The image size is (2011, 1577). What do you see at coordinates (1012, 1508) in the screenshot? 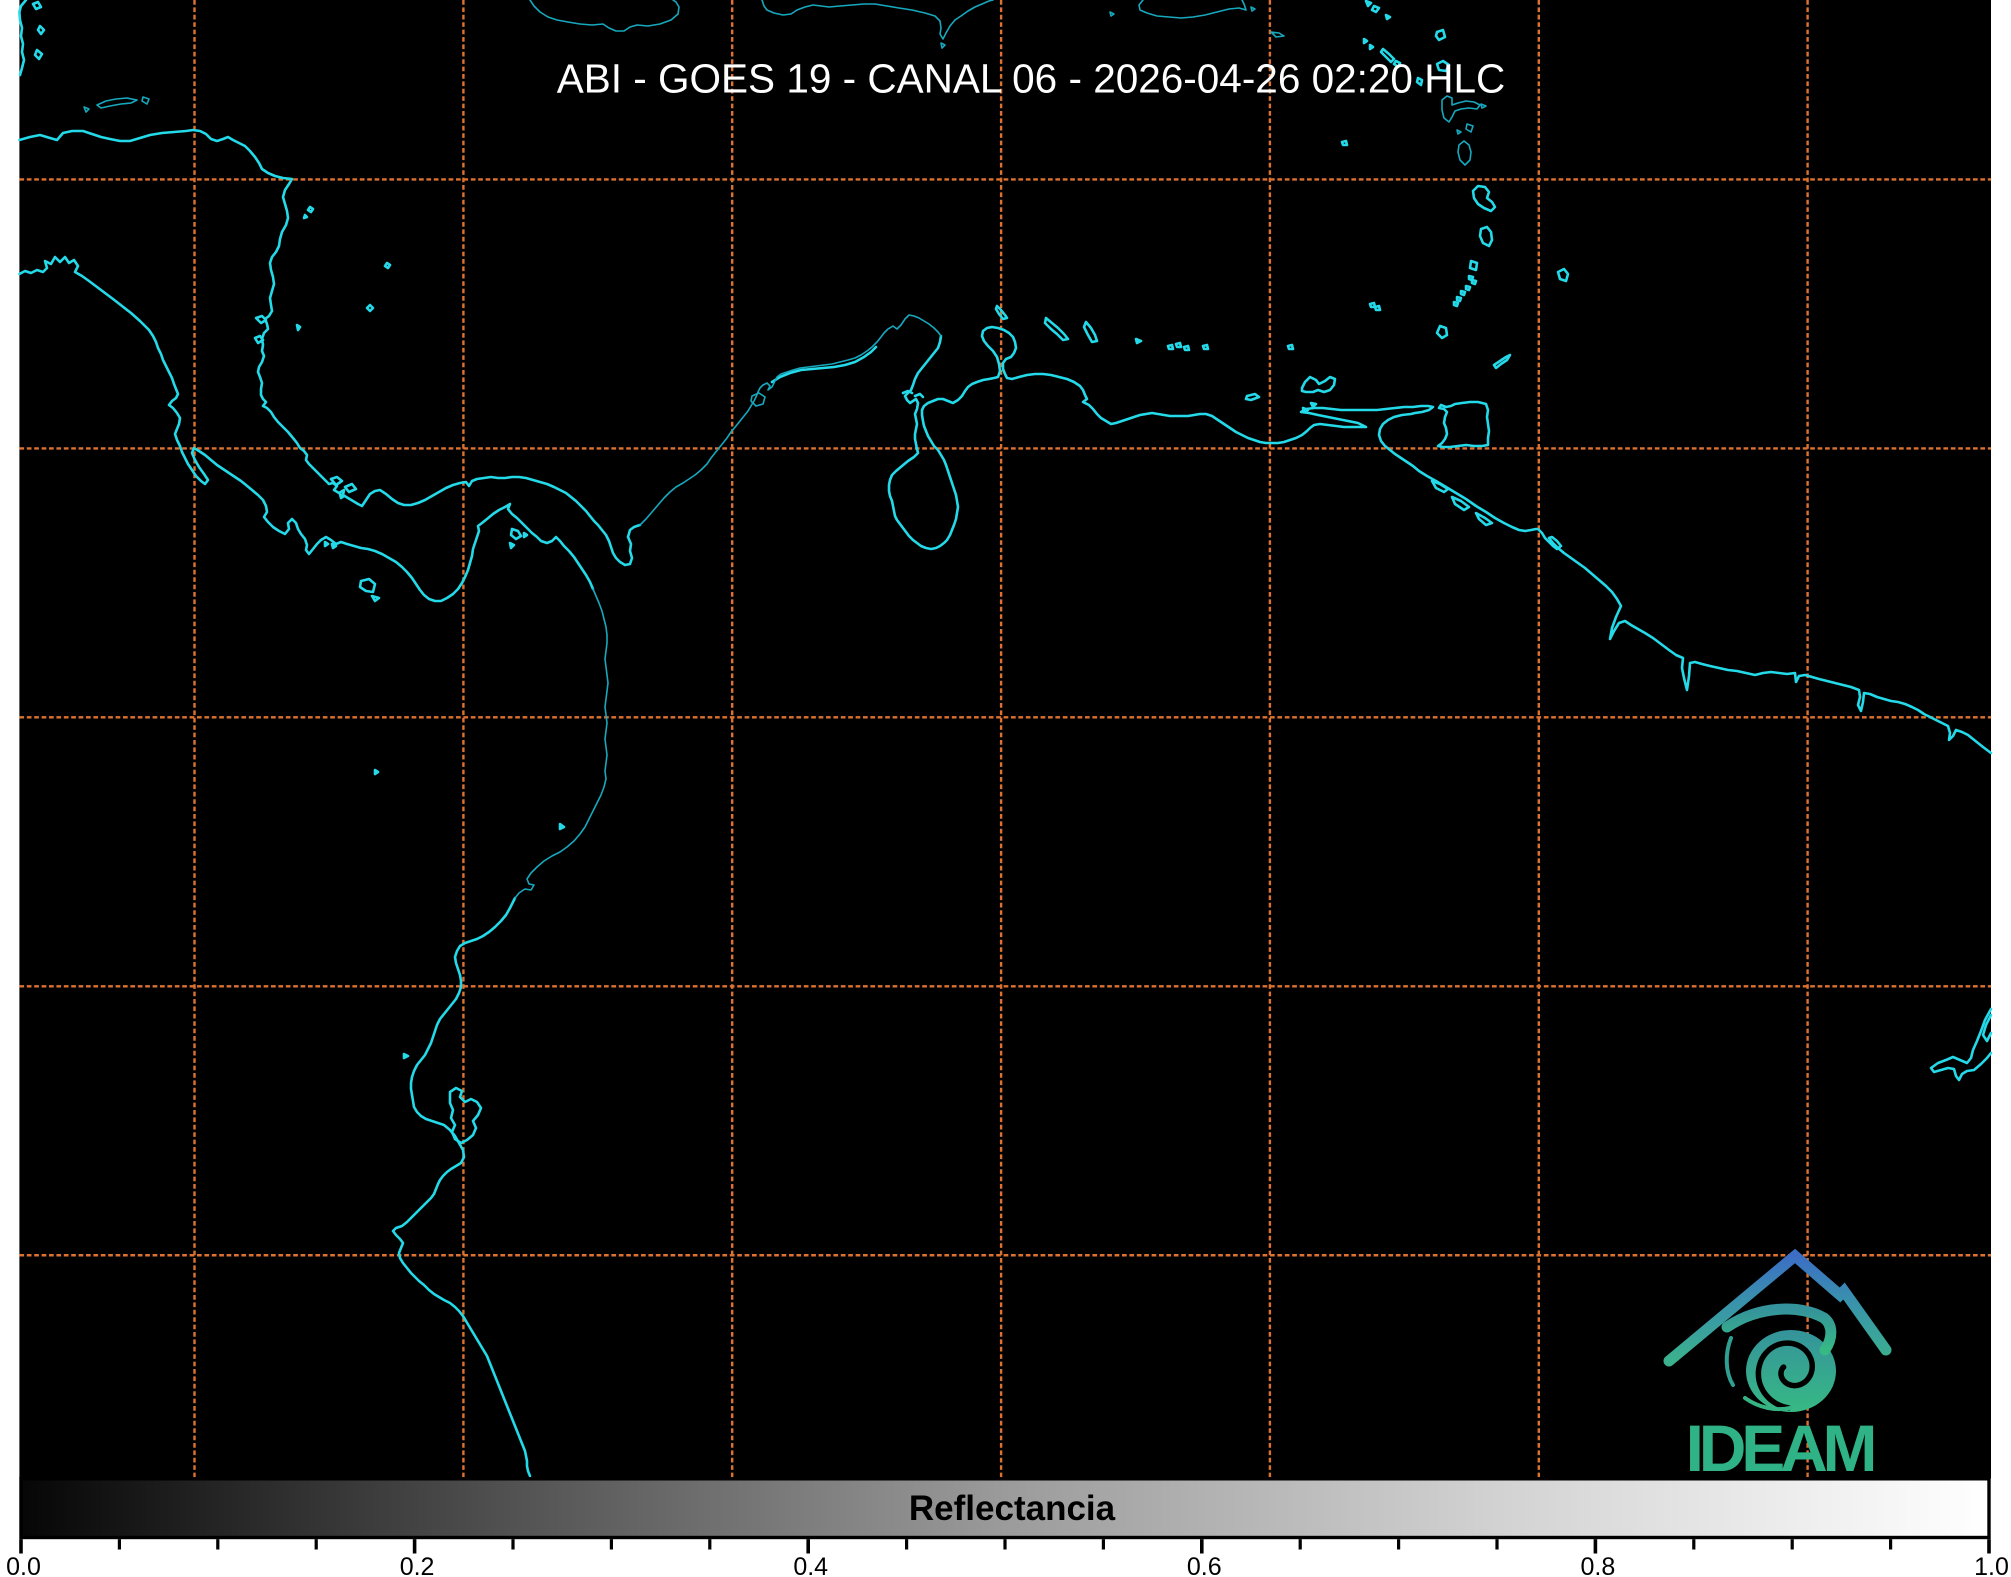
I see `svg-text: Reflectancia` at bounding box center [1012, 1508].